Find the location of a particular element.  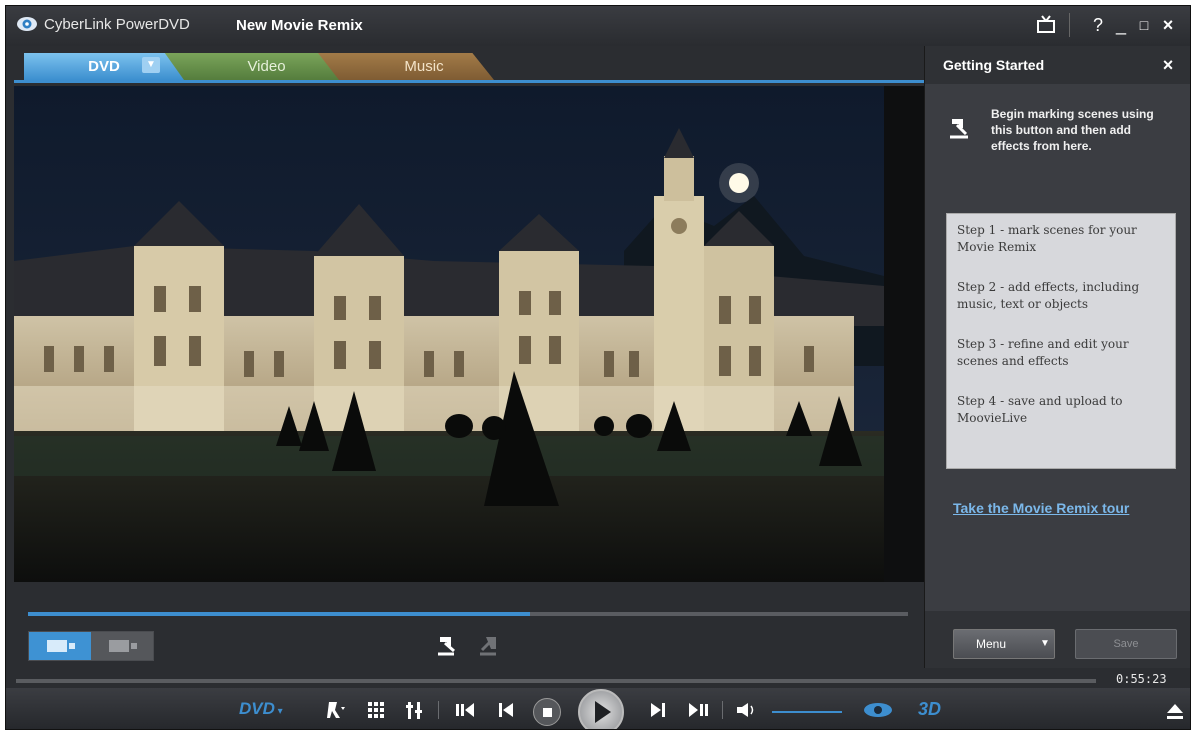

save-button: Save is located at coordinates (1126, 644).